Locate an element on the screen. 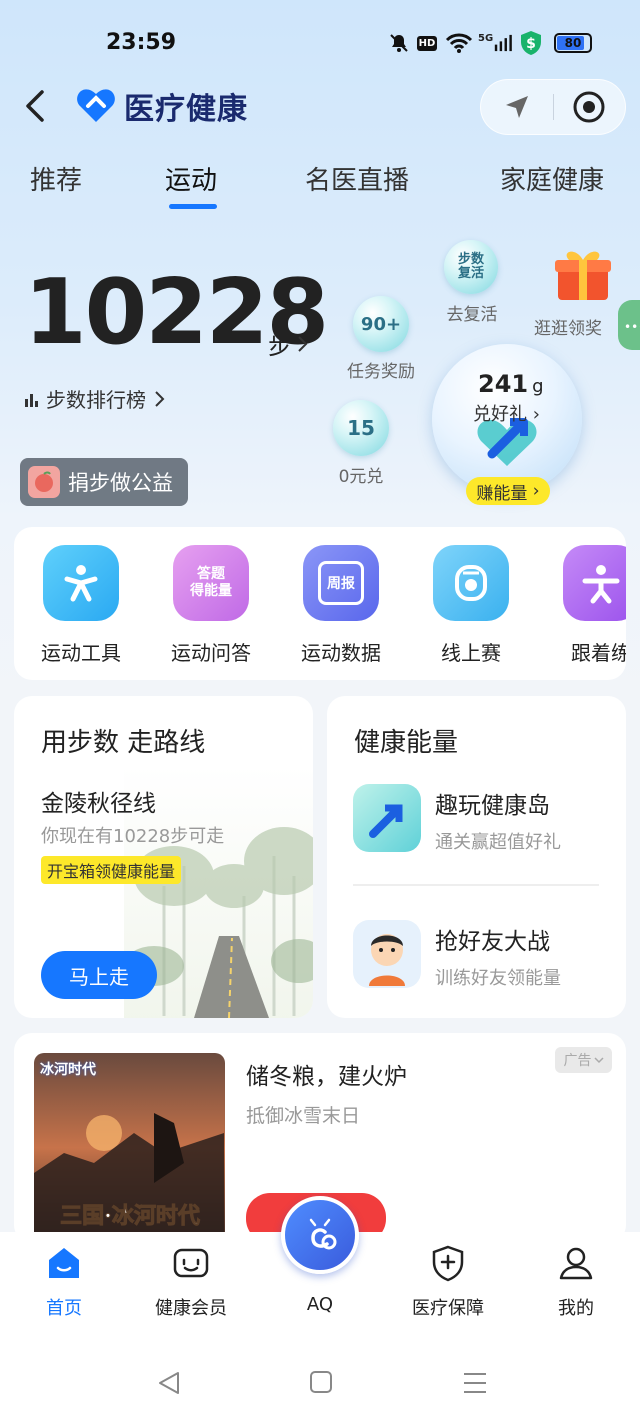 The image size is (640, 1422). step-ranking-label: 步数排行榜 is located at coordinates (96, 400).